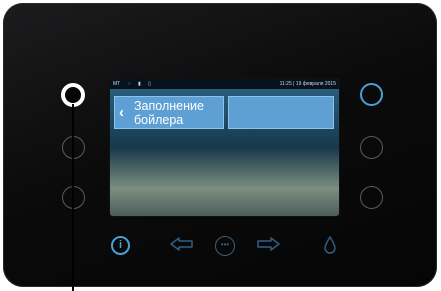 This screenshot has width=441, height=291. I want to click on time-date: 11:25 | 19 февраля 2015, so click(307, 84).